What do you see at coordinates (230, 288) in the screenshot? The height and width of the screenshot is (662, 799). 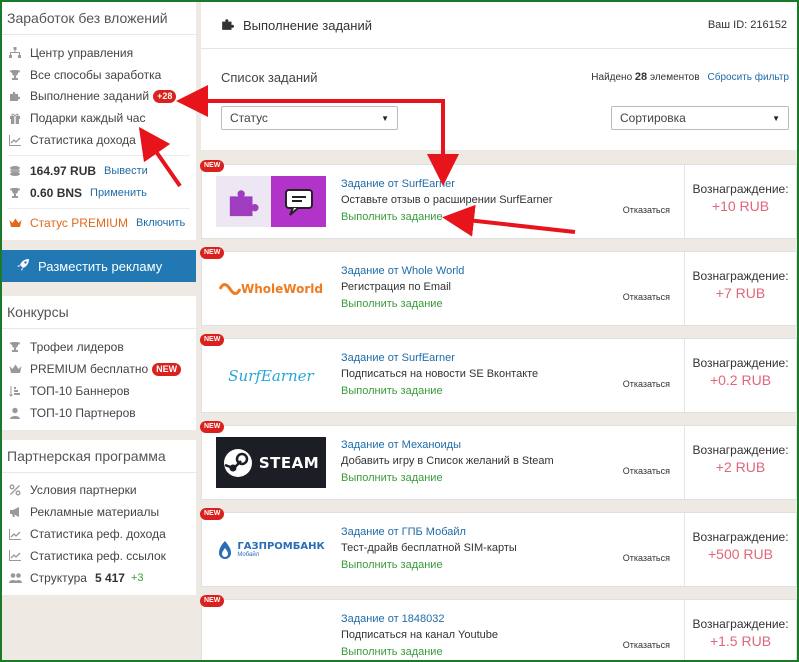 I see `wholeworld-logo-icon` at bounding box center [230, 288].